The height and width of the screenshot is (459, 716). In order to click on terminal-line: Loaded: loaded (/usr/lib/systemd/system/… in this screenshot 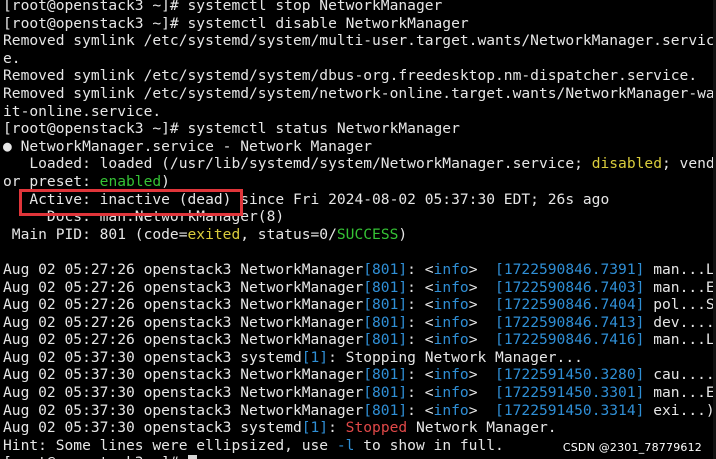, I will do `click(358, 164)`.